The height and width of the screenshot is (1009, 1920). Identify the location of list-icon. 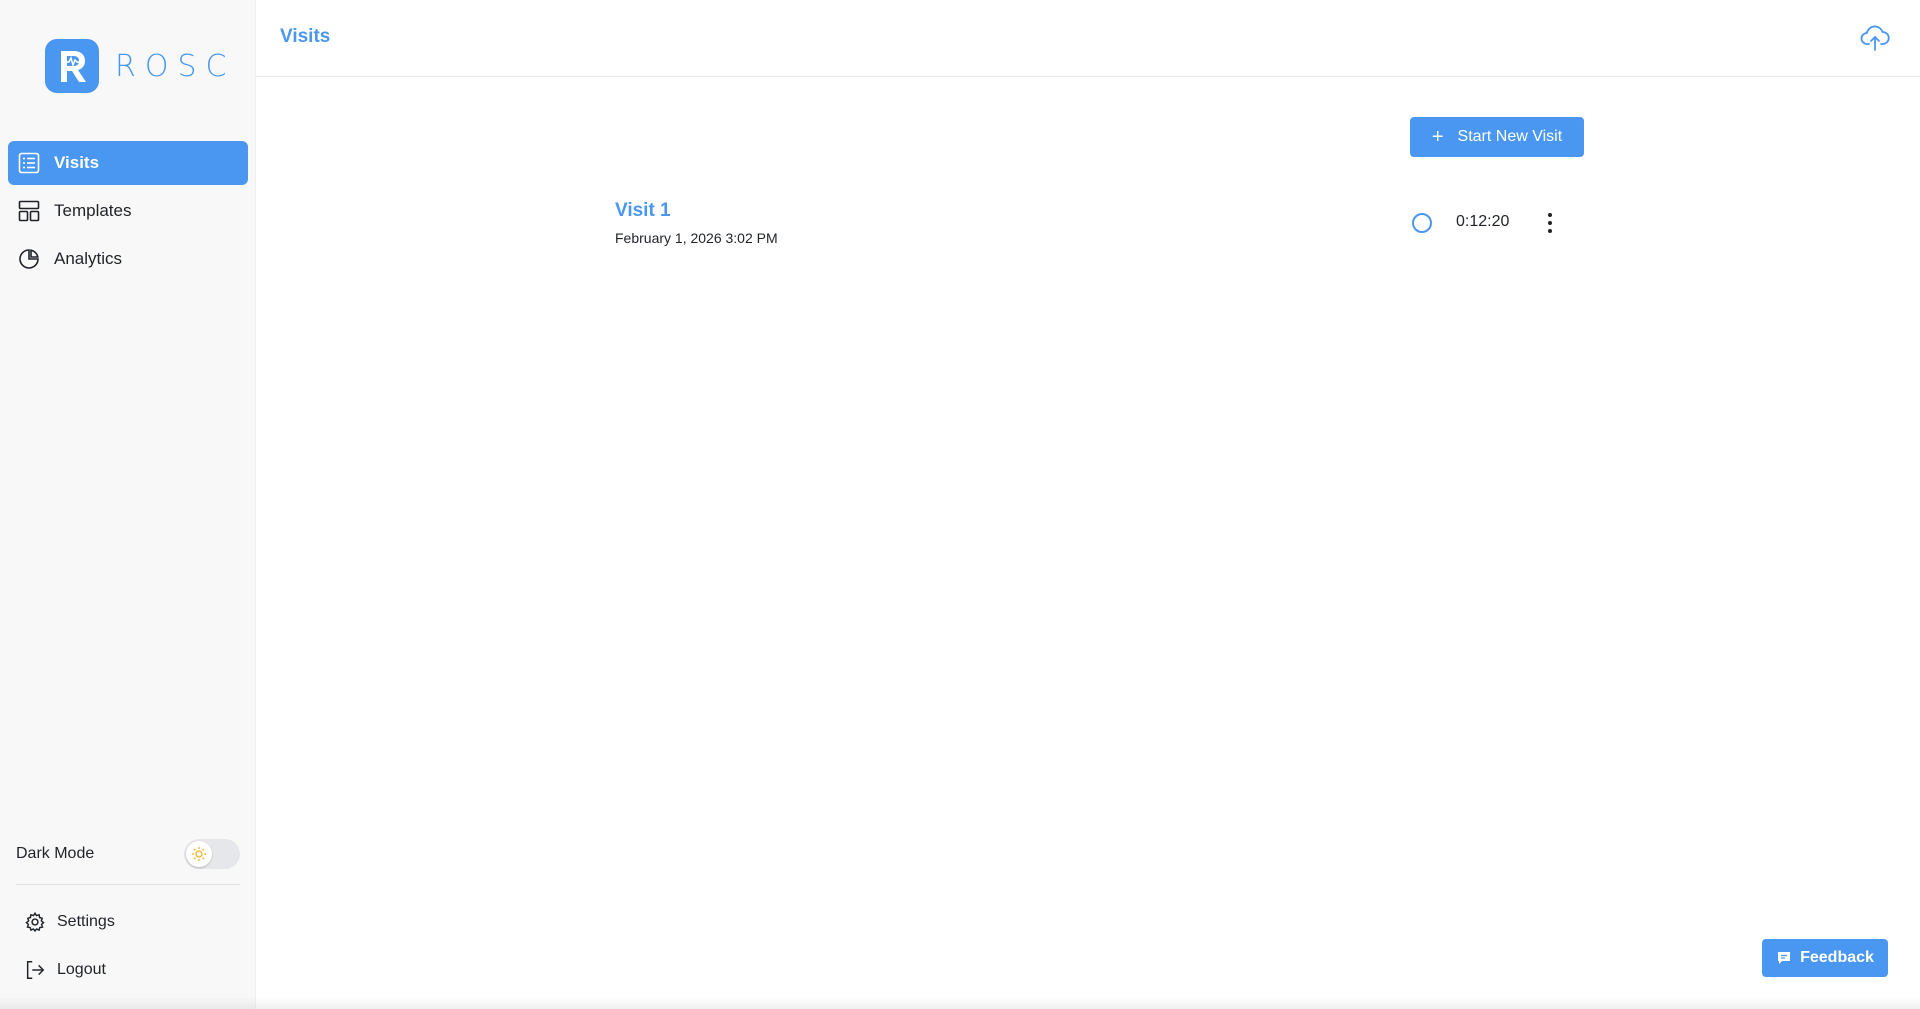
(29, 163).